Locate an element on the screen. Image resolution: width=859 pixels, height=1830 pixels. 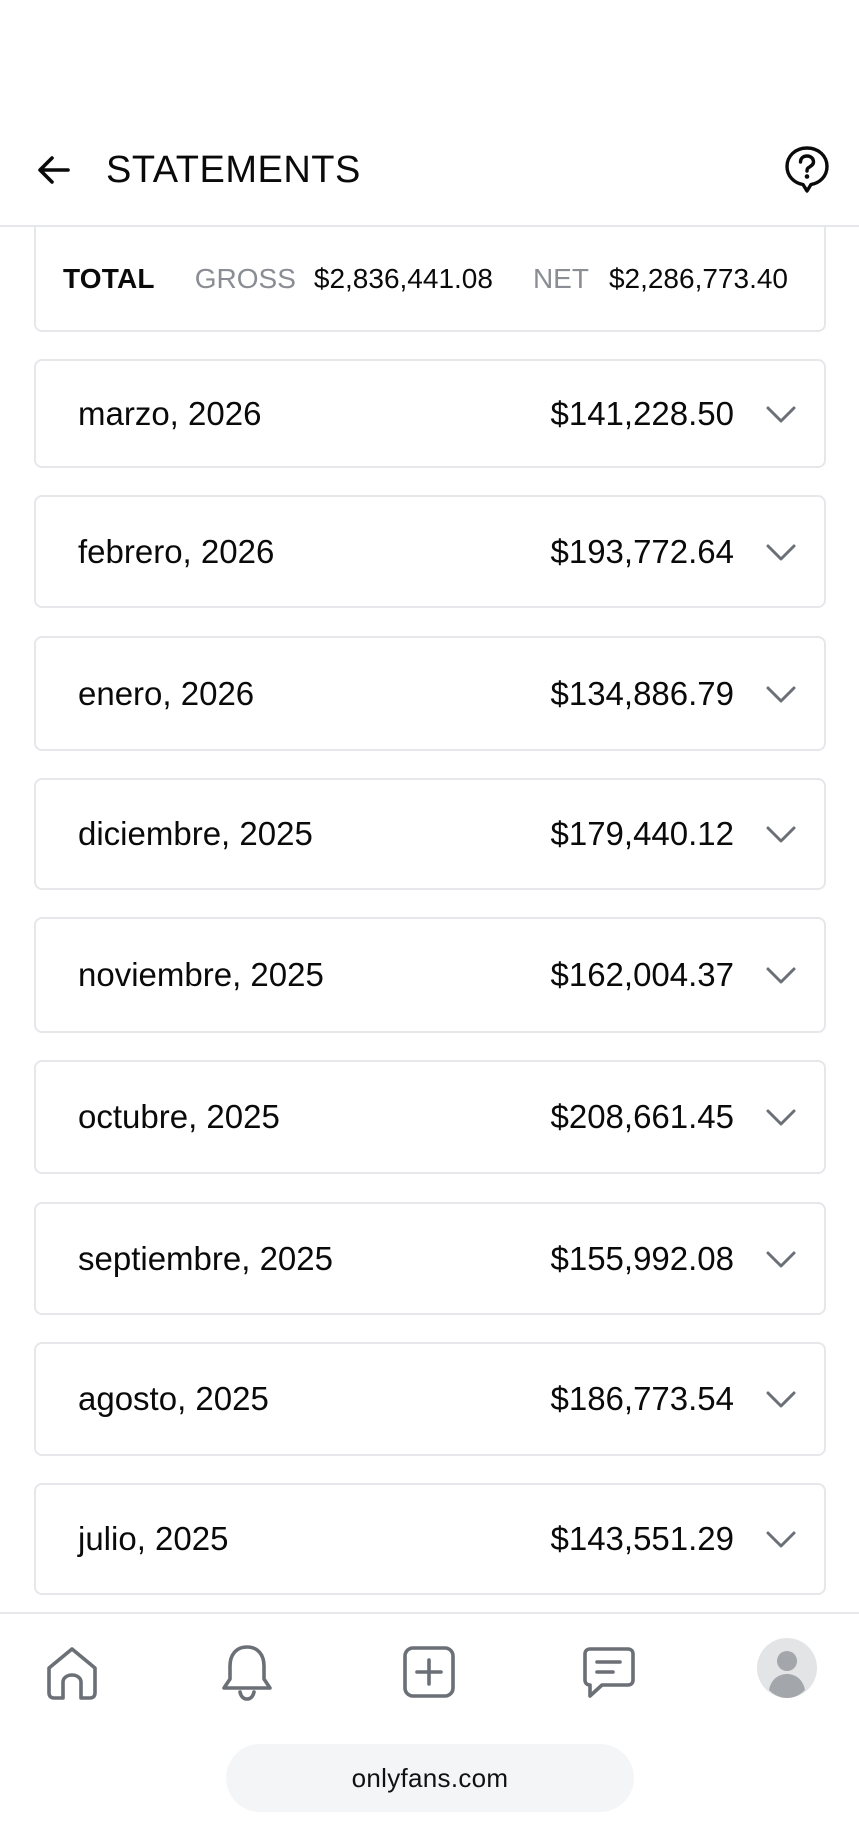
statement-amount: $141,228.50 is located at coordinates (642, 413).